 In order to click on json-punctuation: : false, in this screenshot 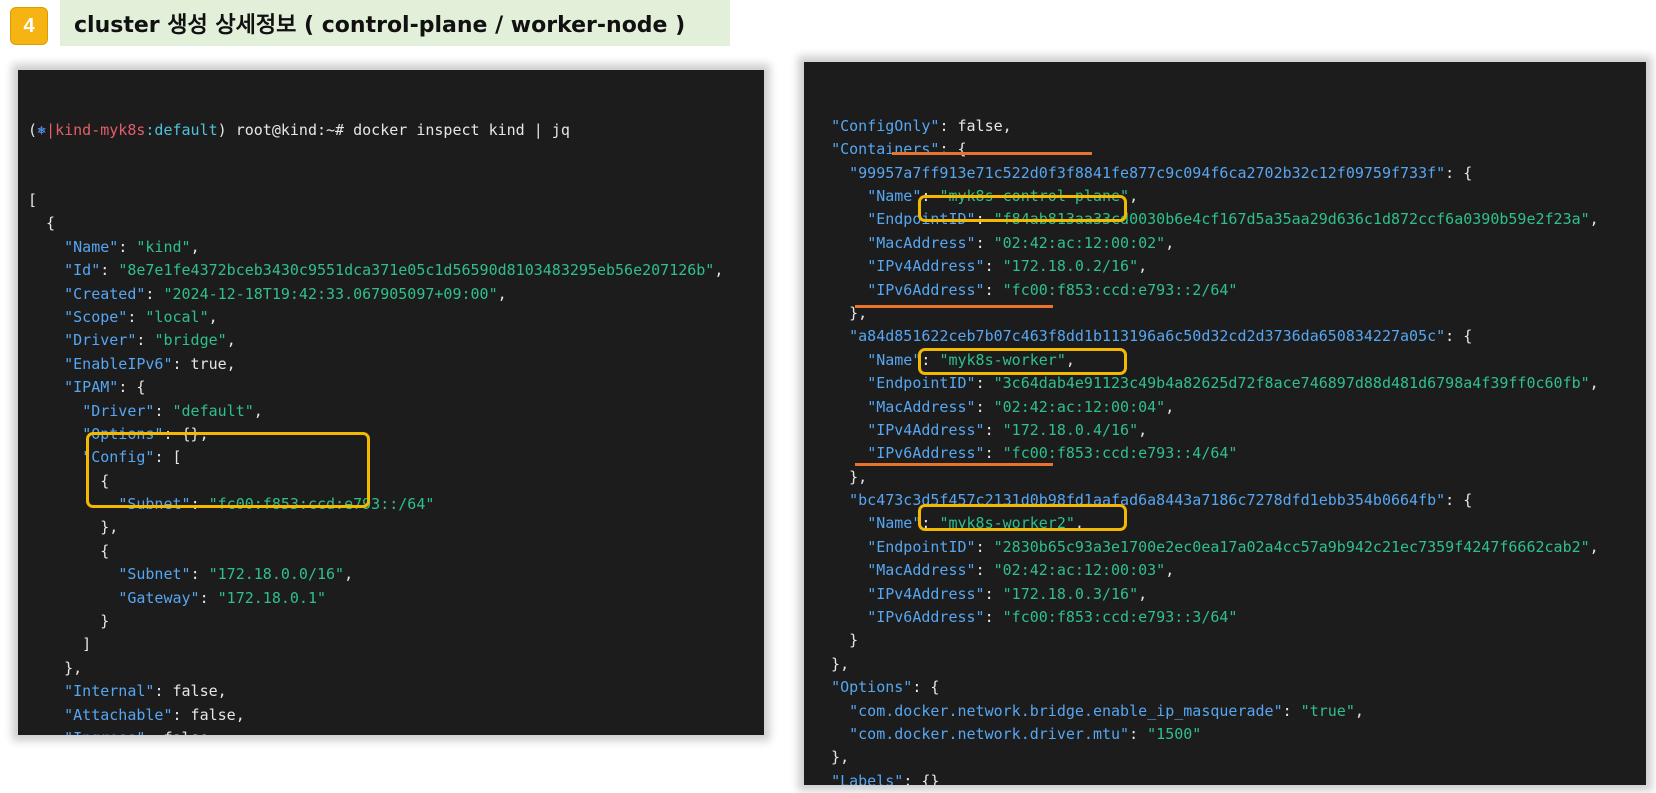, I will do `click(208, 714)`.